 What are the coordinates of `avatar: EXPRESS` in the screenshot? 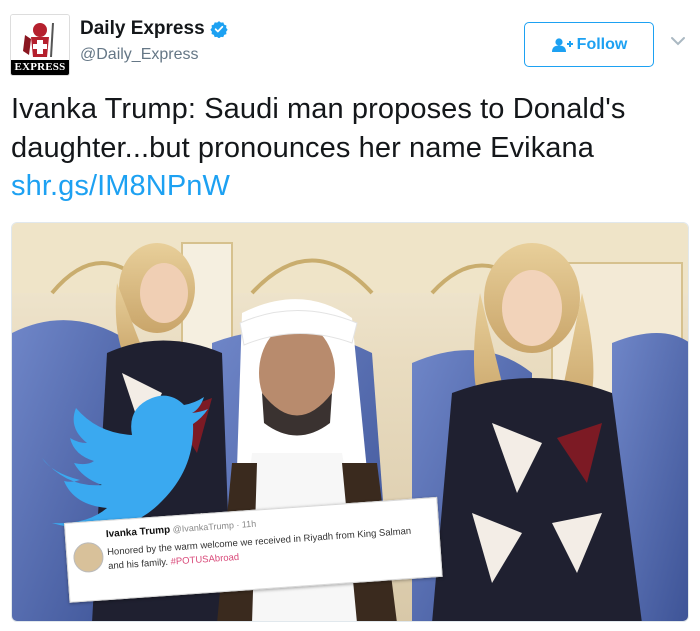 It's located at (40, 45).